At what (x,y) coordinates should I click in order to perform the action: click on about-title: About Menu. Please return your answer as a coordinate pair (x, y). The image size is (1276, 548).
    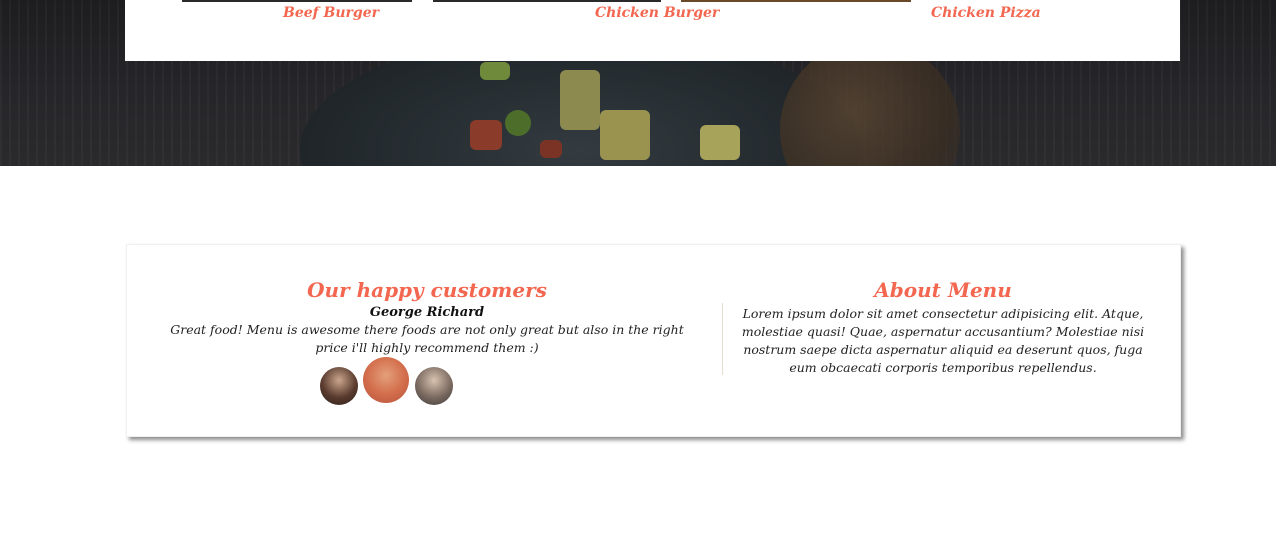
    Looking at the image, I should click on (943, 290).